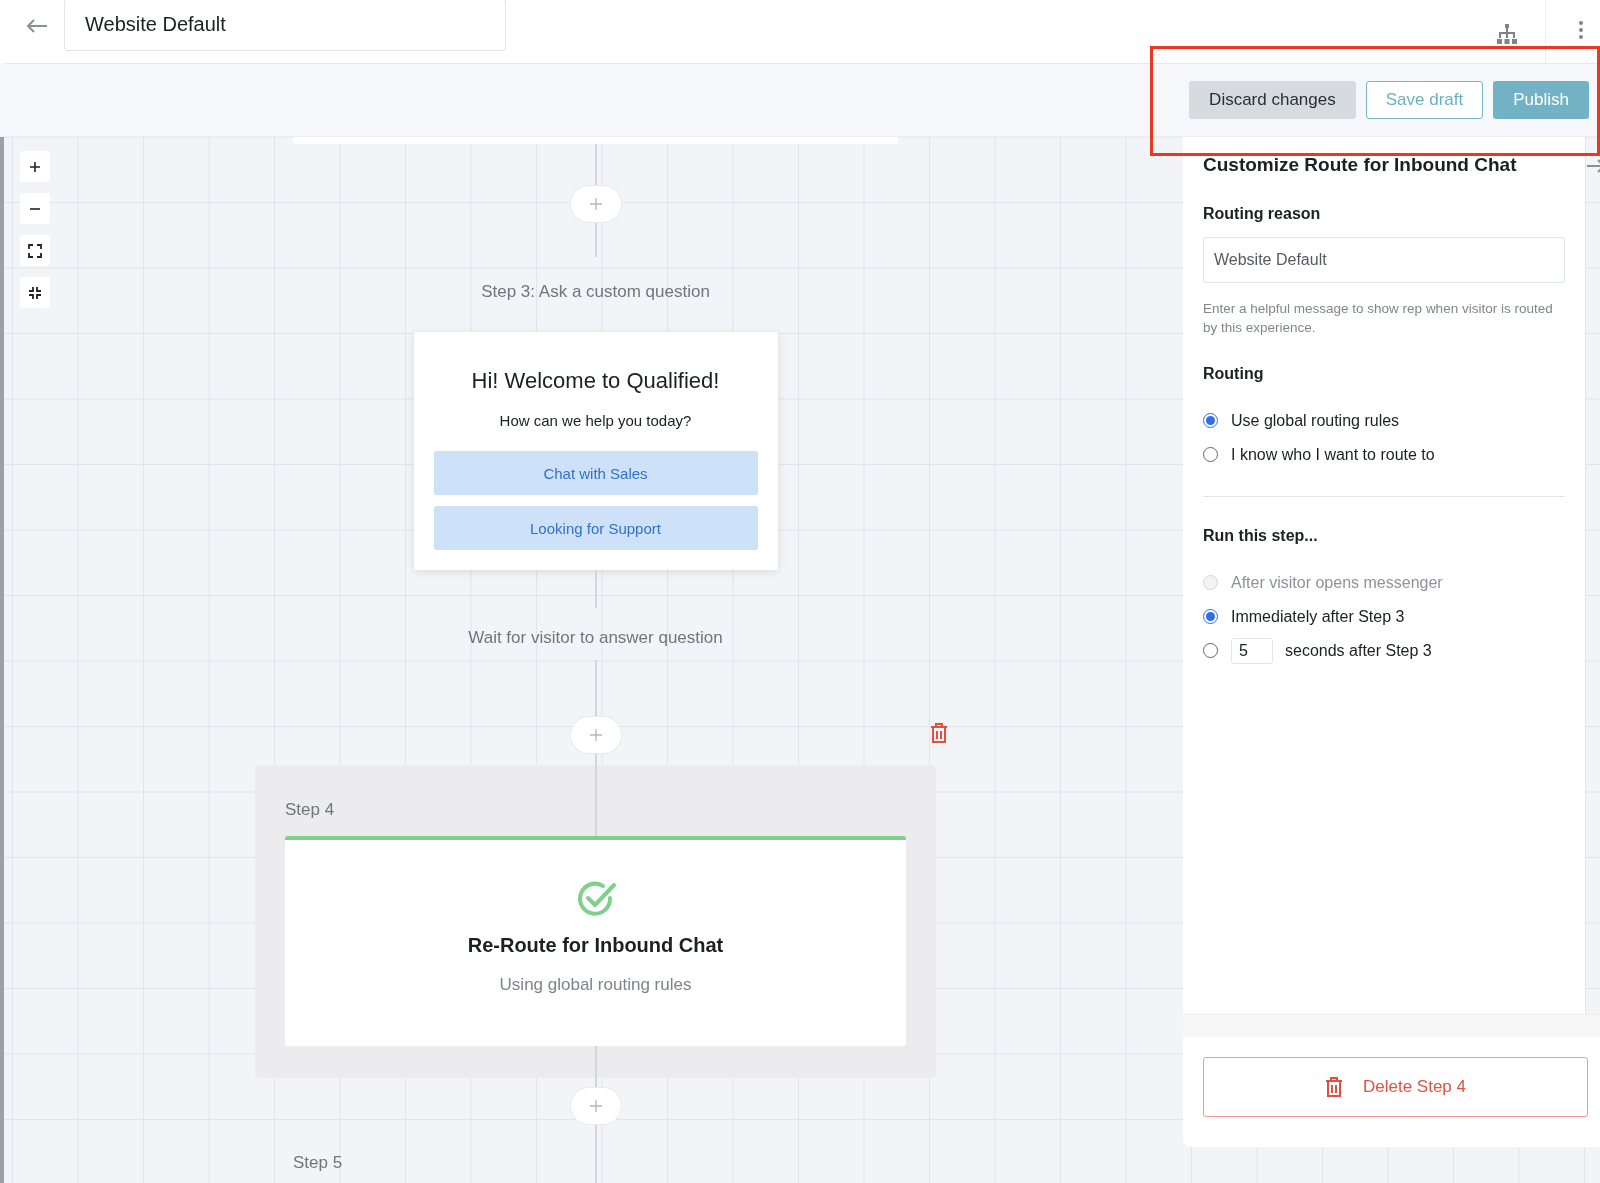  Describe the element at coordinates (1262, 214) in the screenshot. I see `section-label: Routing reason` at that location.